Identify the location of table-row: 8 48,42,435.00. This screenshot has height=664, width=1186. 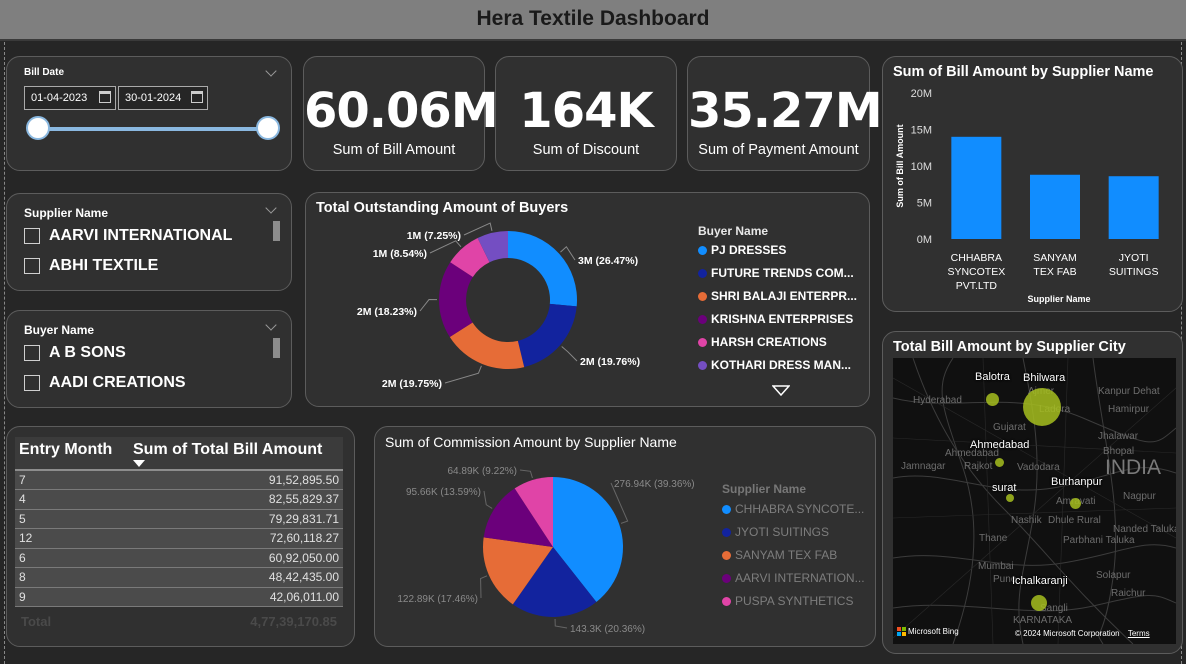
(179, 577).